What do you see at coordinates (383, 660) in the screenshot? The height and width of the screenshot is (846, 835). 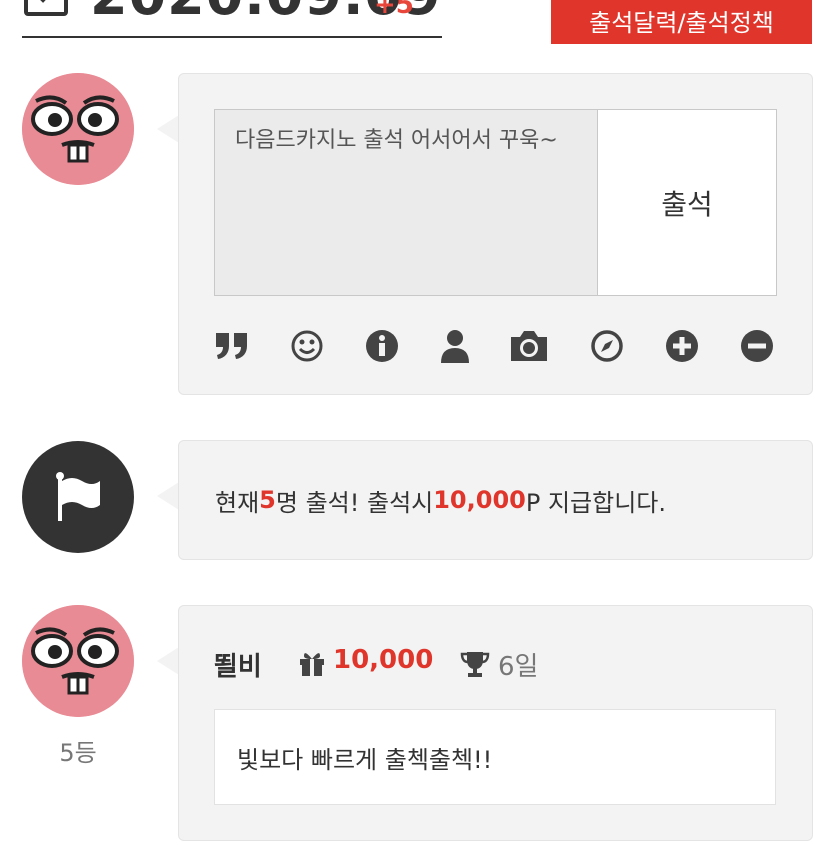 I see `comment-points: 10,000` at bounding box center [383, 660].